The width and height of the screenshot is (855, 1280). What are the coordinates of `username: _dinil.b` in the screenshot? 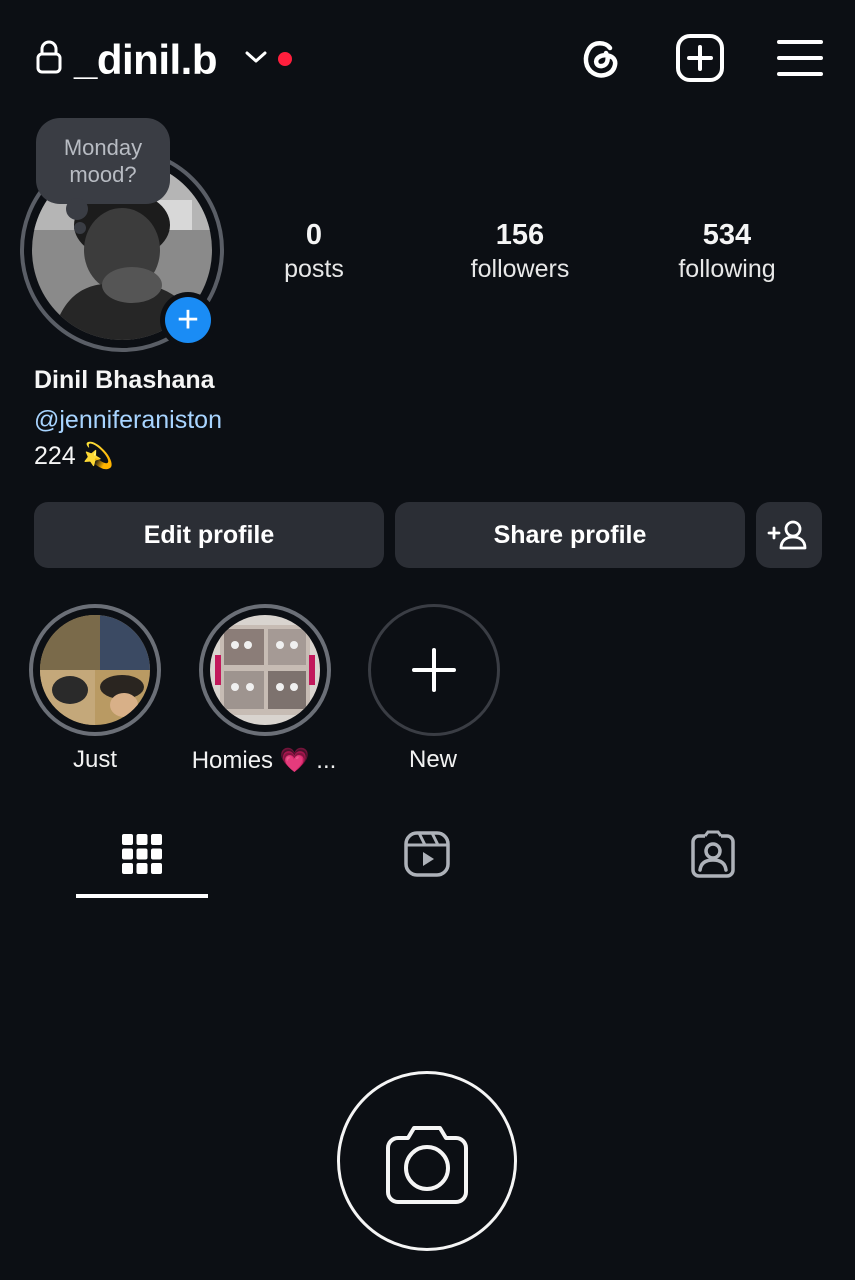 It's located at (146, 60).